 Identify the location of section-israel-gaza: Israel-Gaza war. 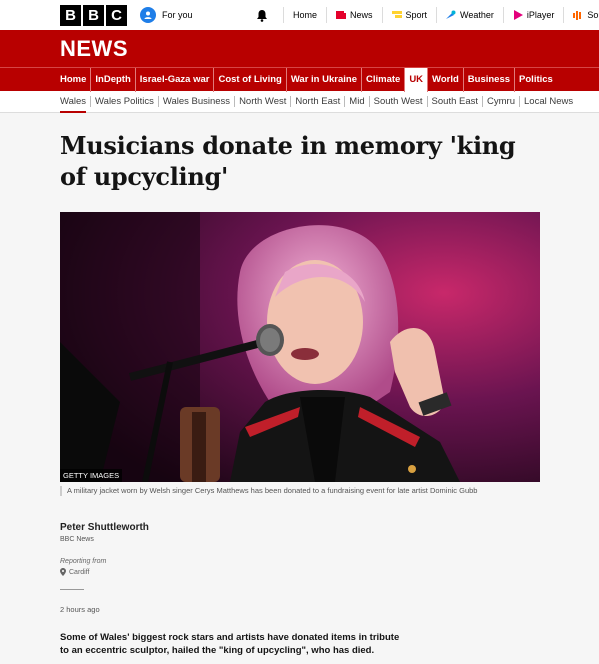
(174, 79).